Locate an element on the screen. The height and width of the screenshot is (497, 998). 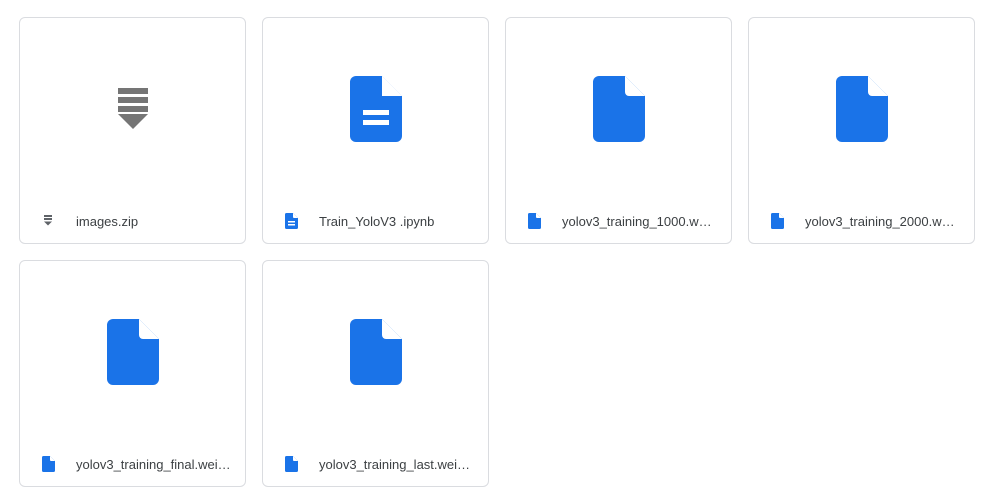
file-card-train-yolov3: Train_YoloV3 .ipynb is located at coordinates (375, 130).